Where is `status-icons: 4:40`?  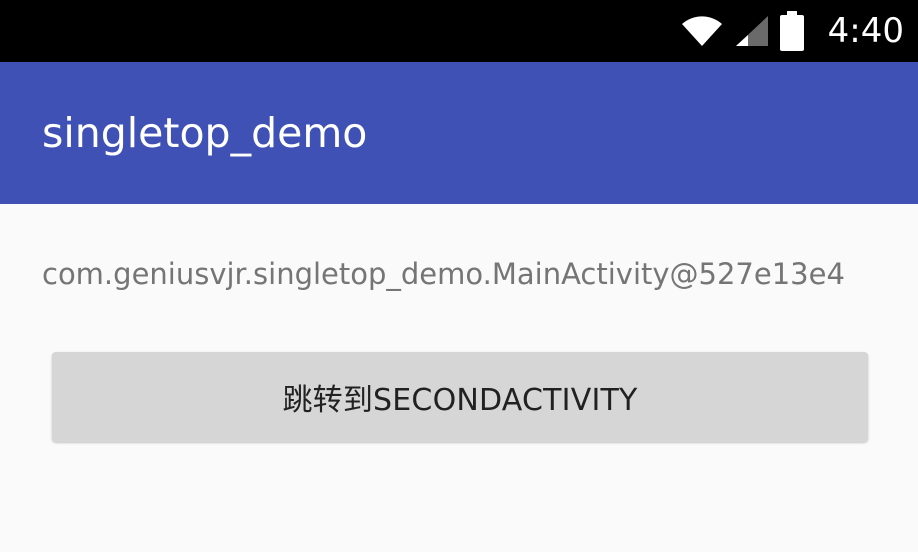
status-icons: 4:40 is located at coordinates (792, 31).